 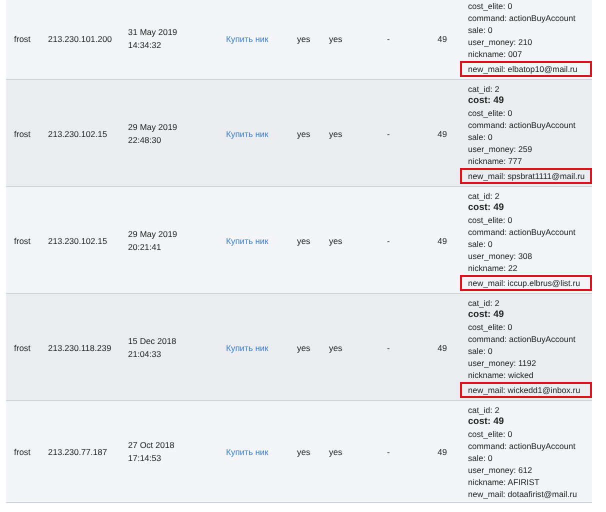 I want to click on date-cell: 31 May 2019, so click(x=153, y=32).